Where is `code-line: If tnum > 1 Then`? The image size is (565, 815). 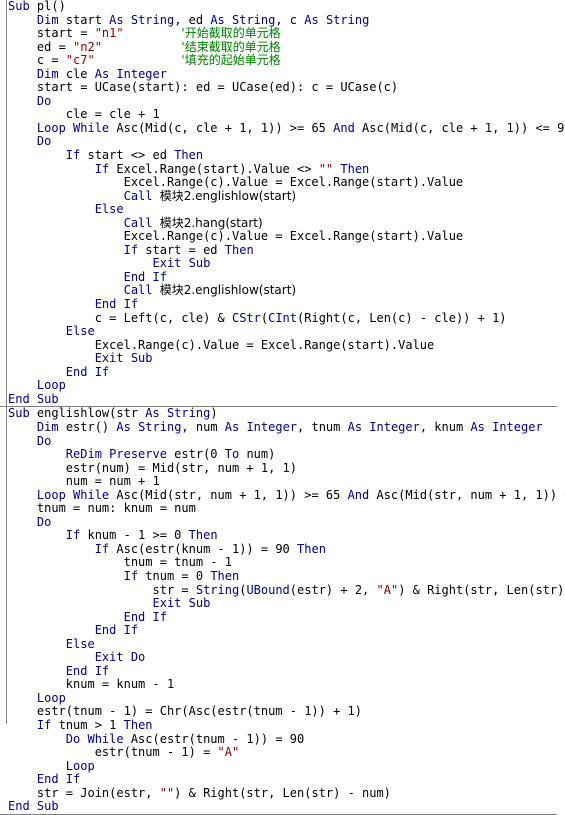
code-line: If tnum > 1 Then is located at coordinates (286, 725).